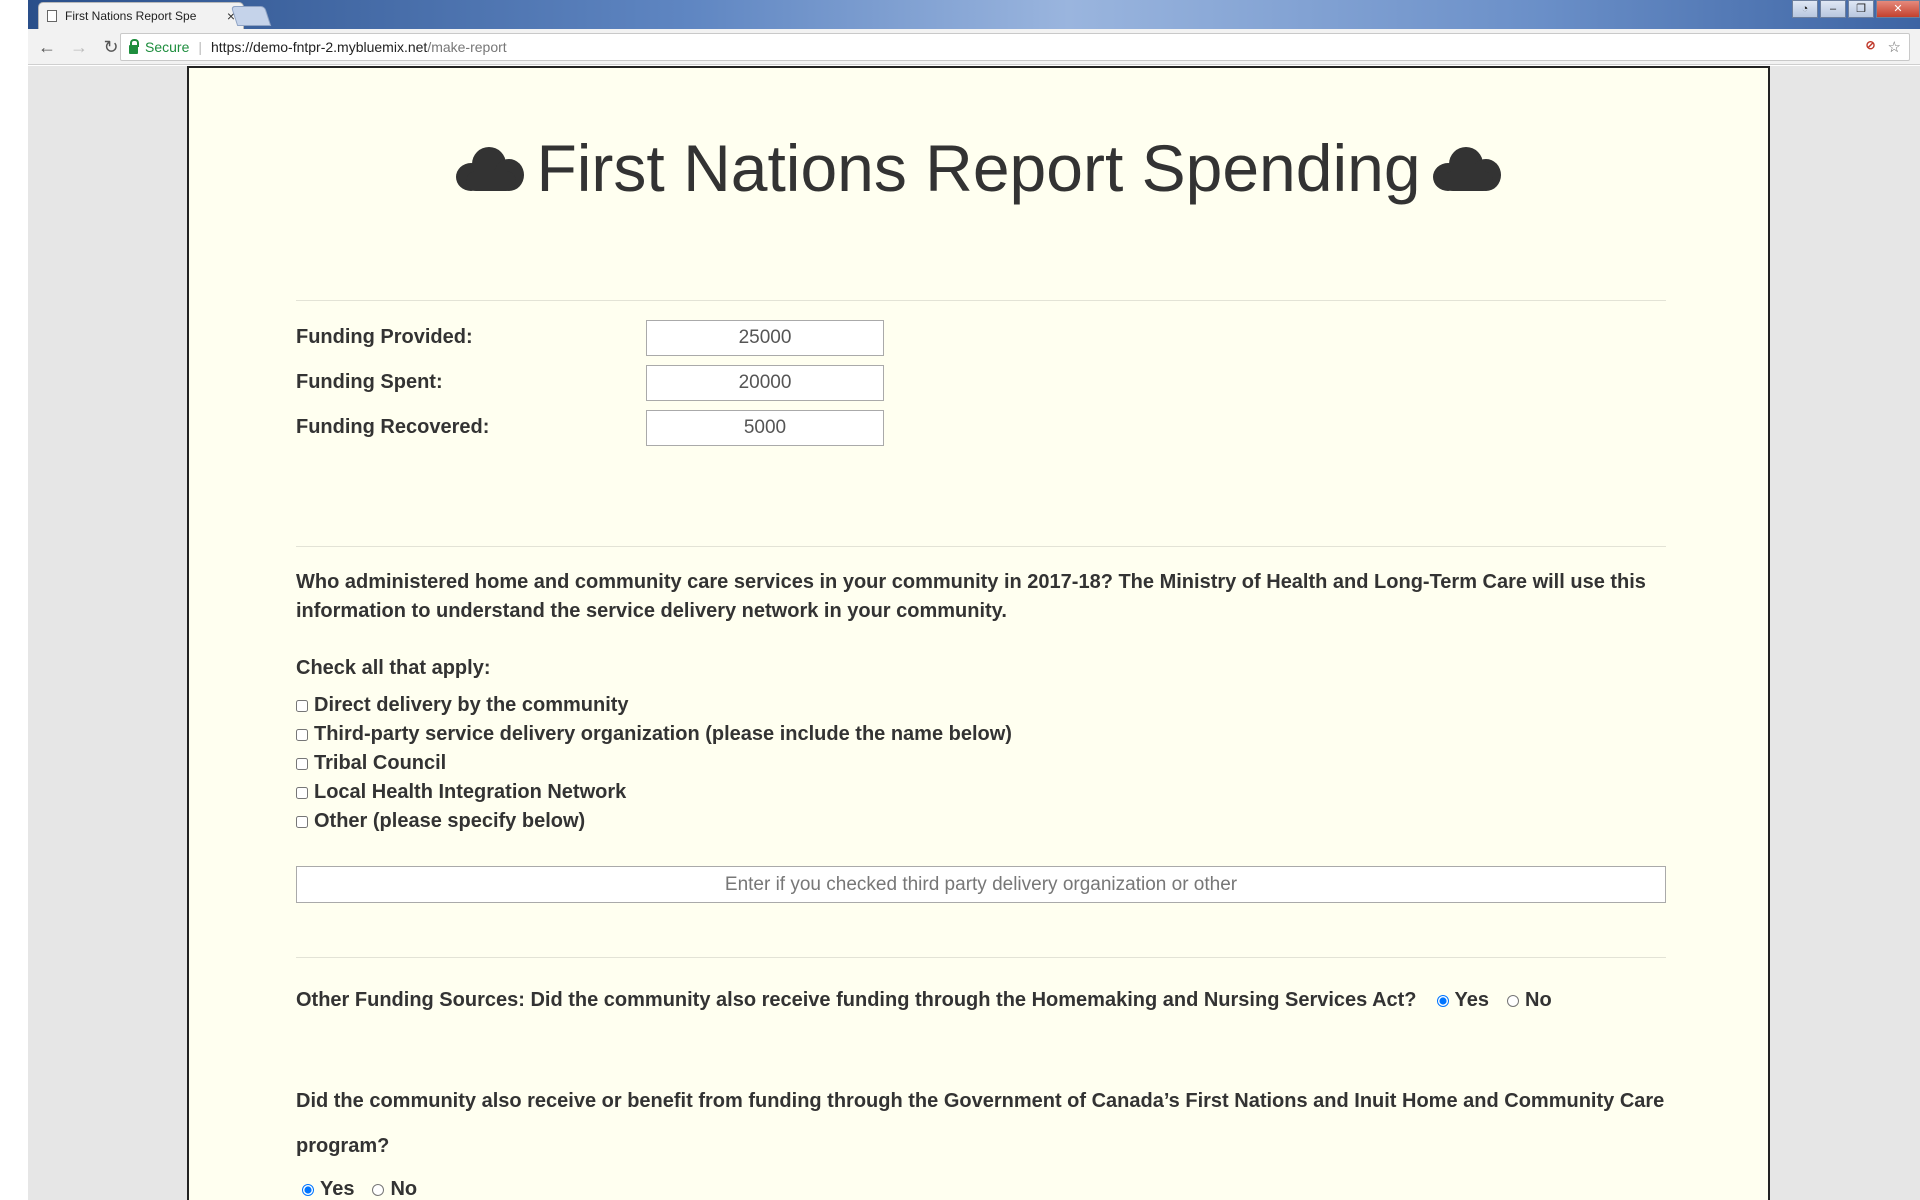  I want to click on user-icon: ◔, so click(1805, 9).